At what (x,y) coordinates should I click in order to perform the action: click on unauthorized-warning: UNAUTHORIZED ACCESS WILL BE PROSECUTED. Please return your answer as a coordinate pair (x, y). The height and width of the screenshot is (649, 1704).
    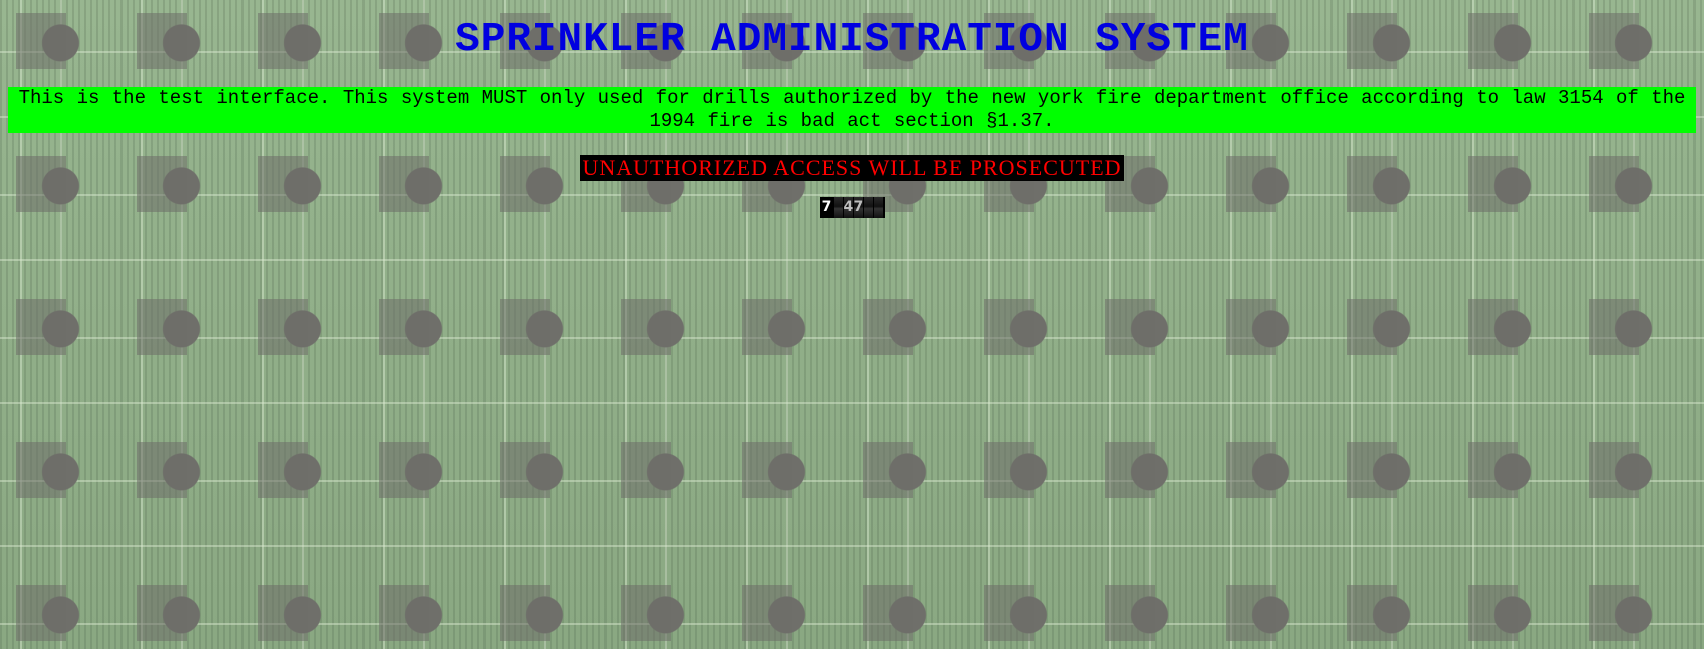
    Looking at the image, I should click on (852, 168).